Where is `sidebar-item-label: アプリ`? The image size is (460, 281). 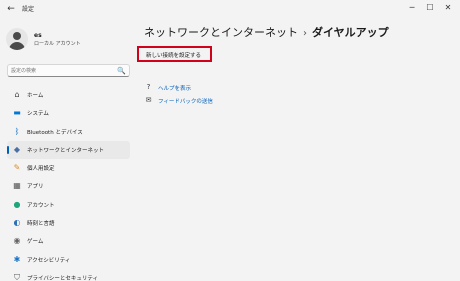
sidebar-item-label: アプリ is located at coordinates (35, 187).